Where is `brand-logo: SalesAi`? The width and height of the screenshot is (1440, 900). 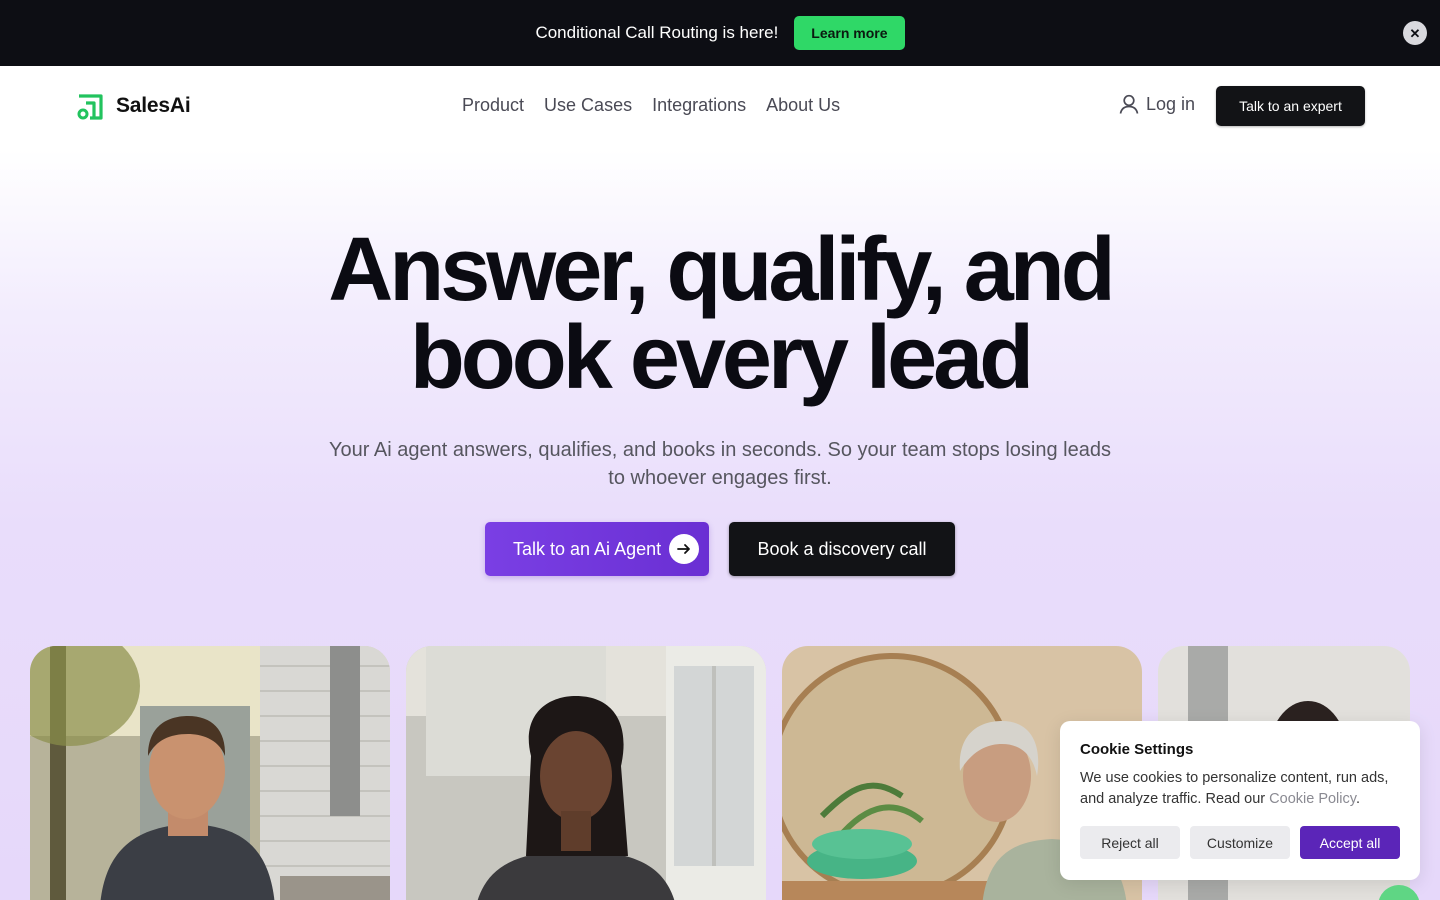 brand-logo: SalesAi is located at coordinates (133, 106).